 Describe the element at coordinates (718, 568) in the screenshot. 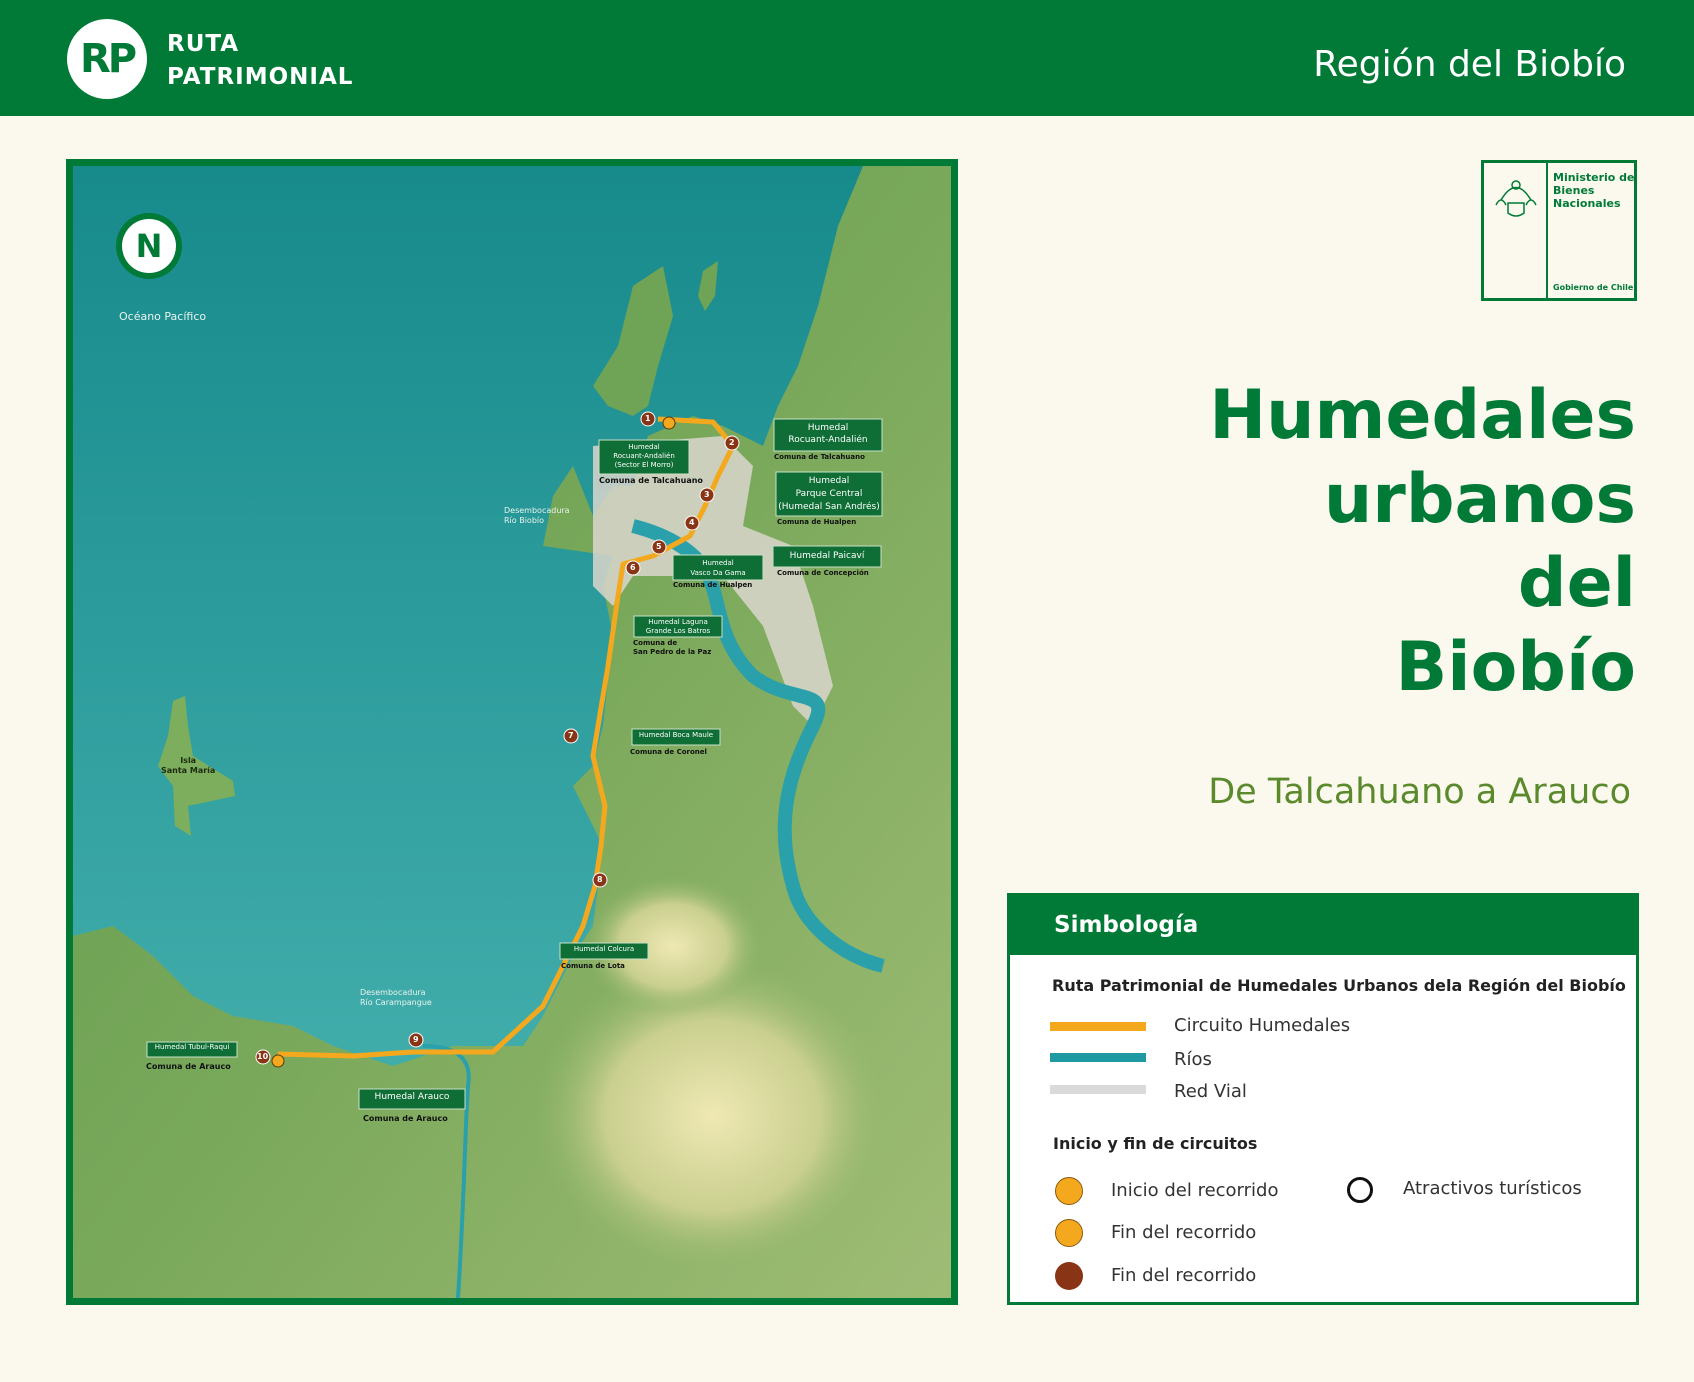

I see `site-label-5: Humedal Vasco Da Gama` at that location.